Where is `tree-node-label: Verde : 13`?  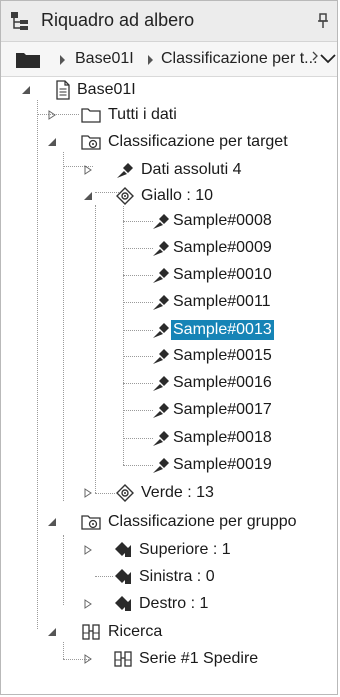 tree-node-label: Verde : 13 is located at coordinates (177, 492).